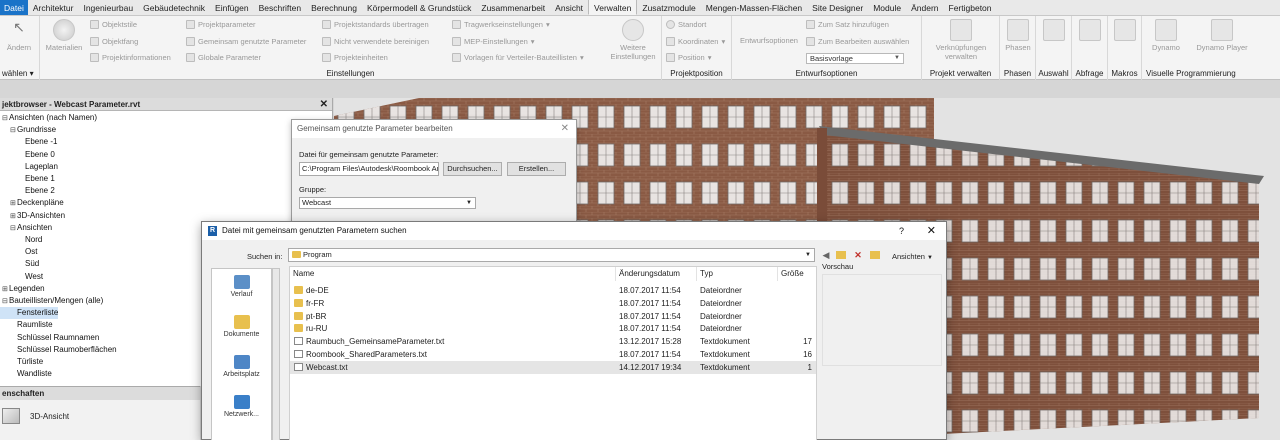  Describe the element at coordinates (22, 289) in the screenshot. I see `tree-item: ⊞Legenden` at that location.